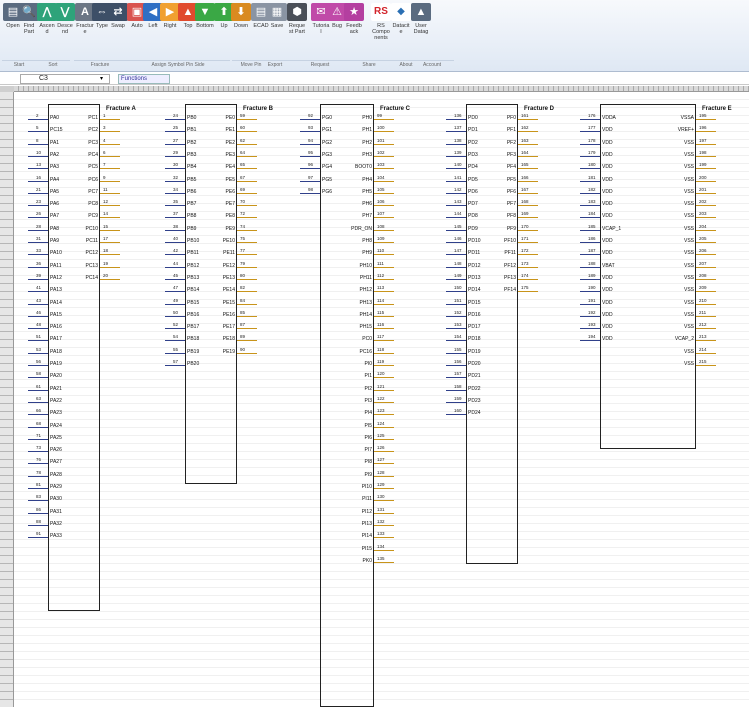 The height and width of the screenshot is (707, 749). What do you see at coordinates (473, 167) in the screenshot?
I see `pin-name: PD4` at bounding box center [473, 167].